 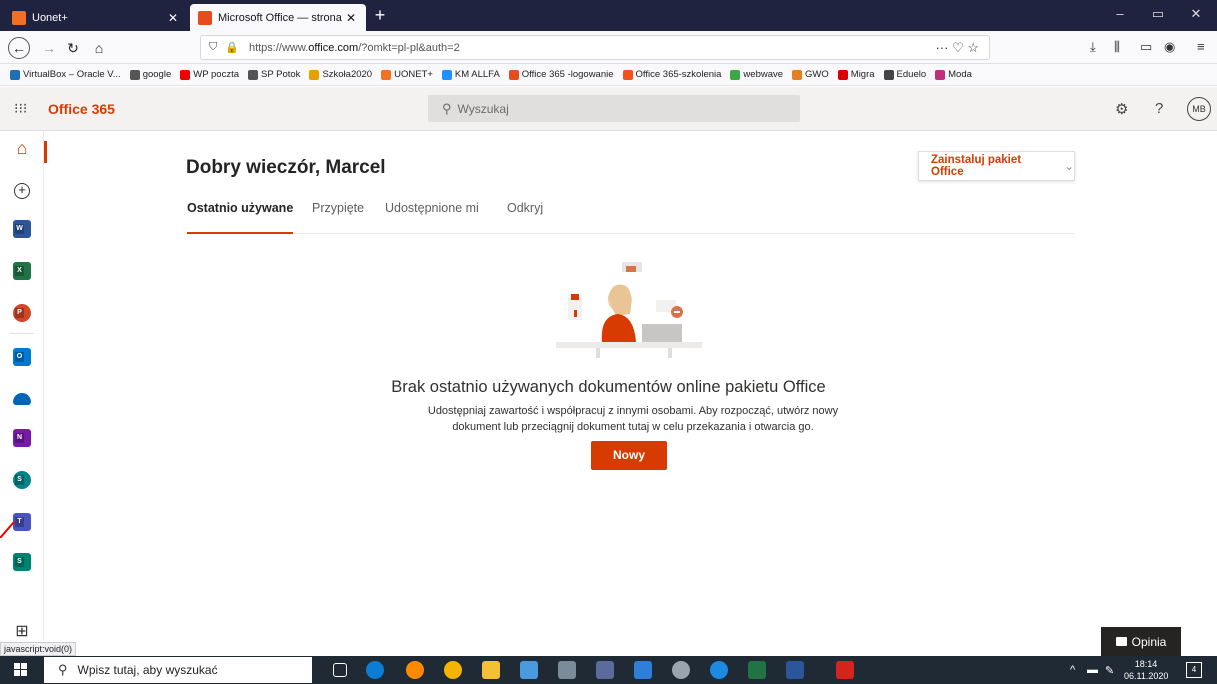 What do you see at coordinates (45, 152) in the screenshot?
I see `active-indicator` at bounding box center [45, 152].